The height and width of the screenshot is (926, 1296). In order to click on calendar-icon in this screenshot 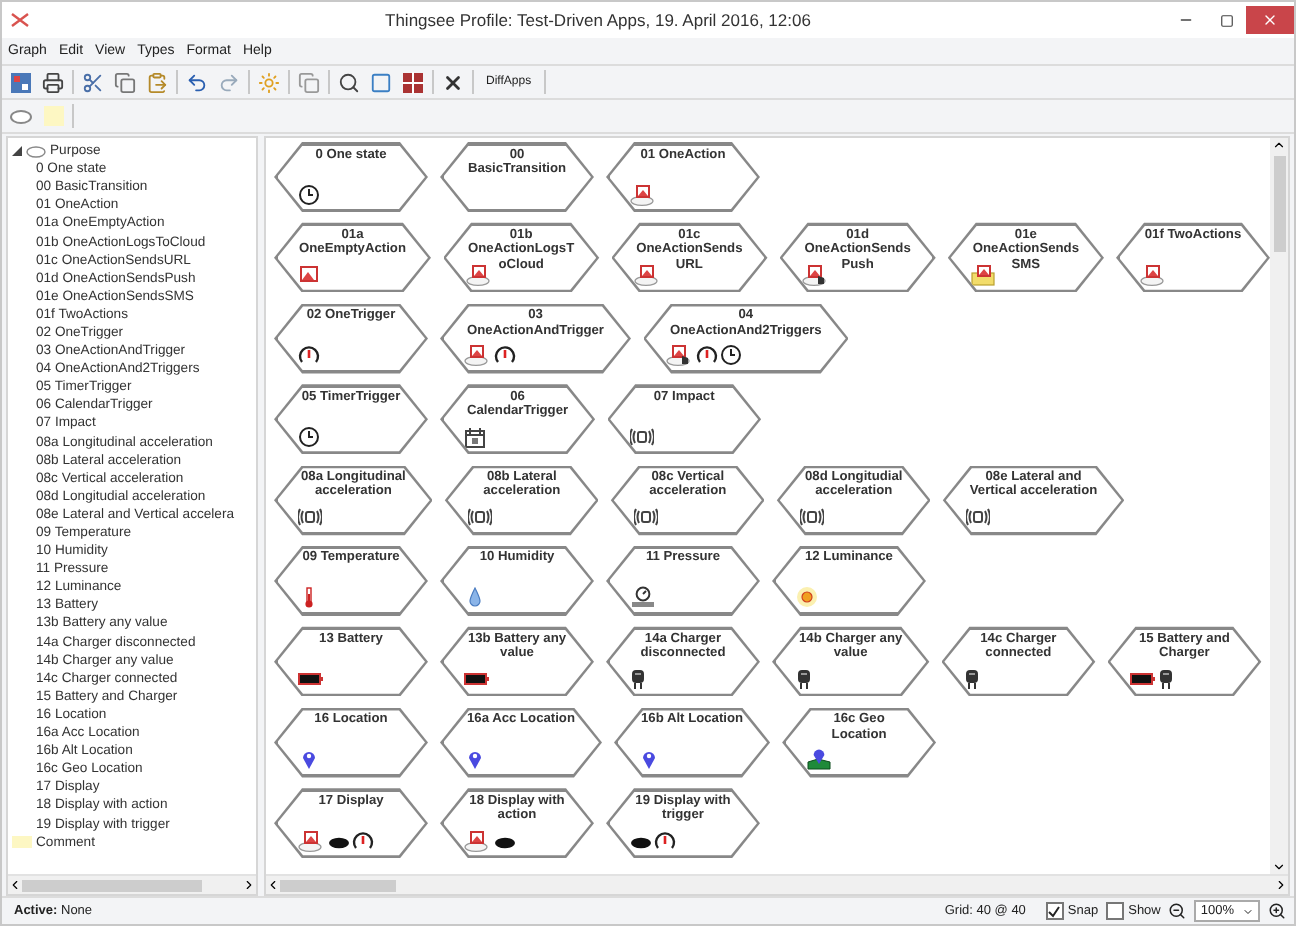, I will do `click(474, 436)`.